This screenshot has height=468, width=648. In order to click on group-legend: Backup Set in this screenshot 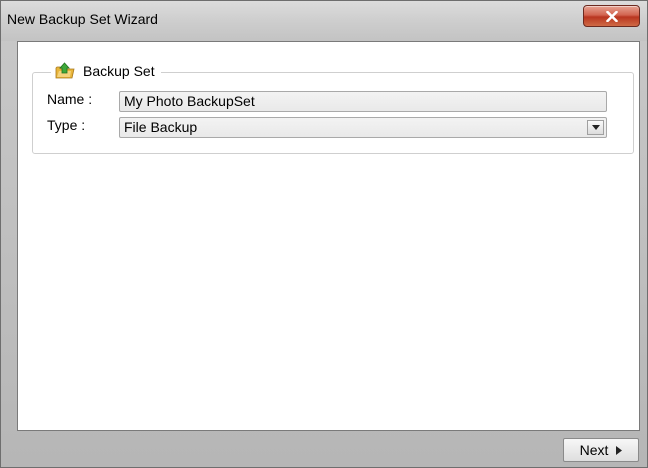, I will do `click(106, 71)`.